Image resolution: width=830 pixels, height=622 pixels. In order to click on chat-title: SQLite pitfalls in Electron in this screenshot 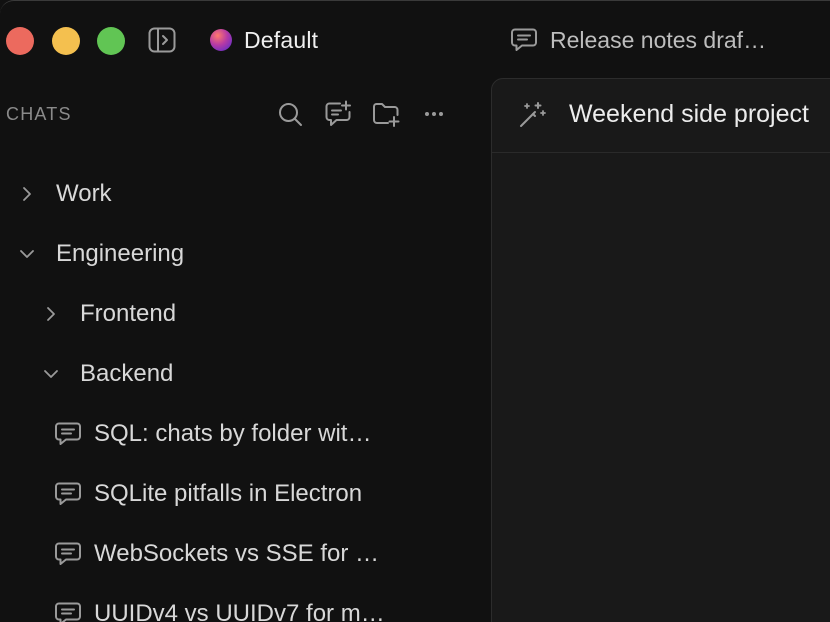, I will do `click(228, 493)`.